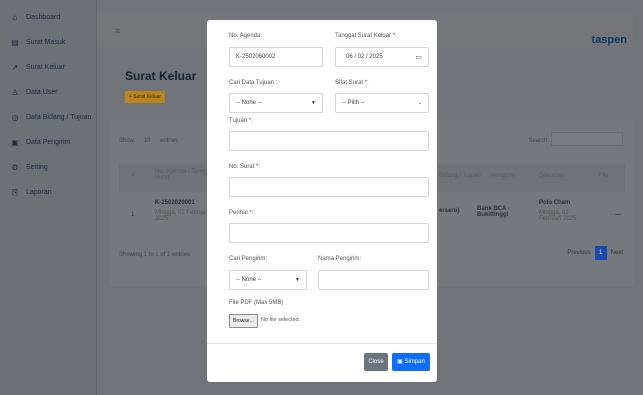 This screenshot has height=395, width=643. What do you see at coordinates (493, 212) in the screenshot?
I see `row-pengirim: Bank BCA - Bukittinggi` at bounding box center [493, 212].